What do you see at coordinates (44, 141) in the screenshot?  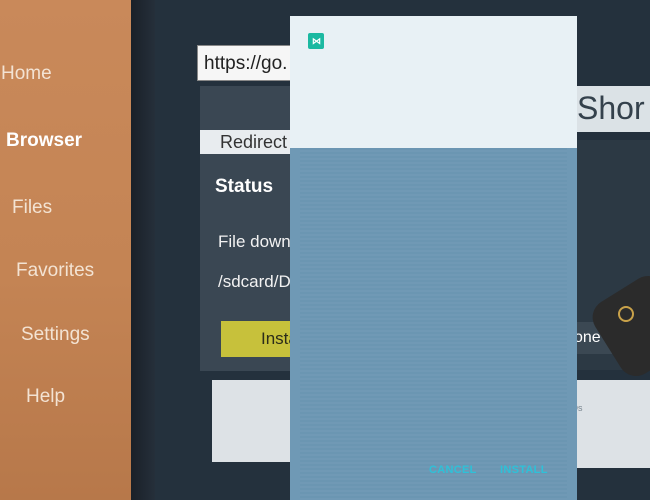 I see `sidebar-item-browser: Browser` at bounding box center [44, 141].